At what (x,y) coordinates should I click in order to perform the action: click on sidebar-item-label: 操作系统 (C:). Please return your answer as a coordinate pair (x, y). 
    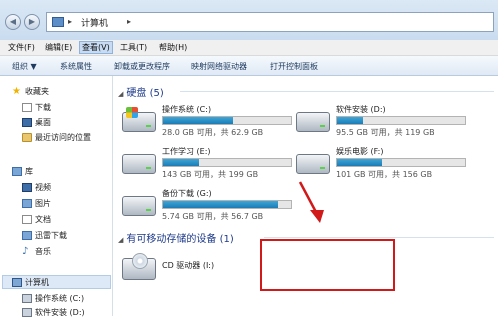
    Looking at the image, I should click on (60, 298).